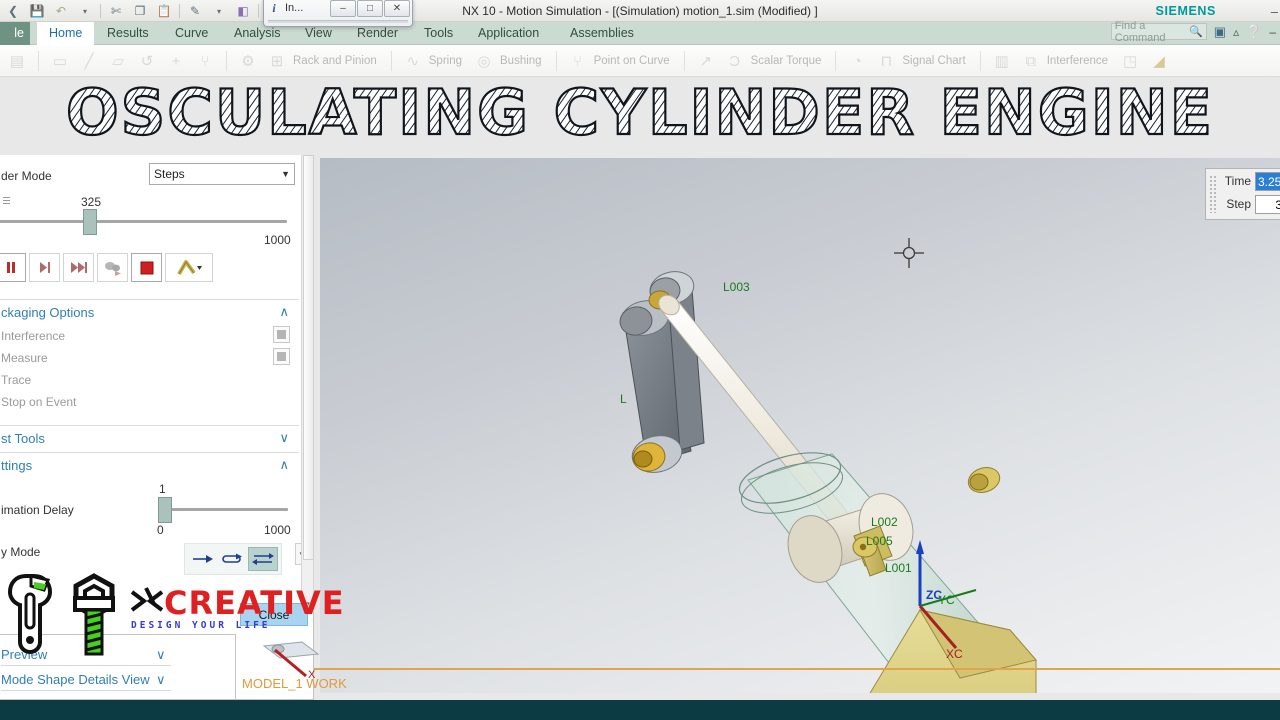 The image size is (1280, 720). What do you see at coordinates (86, 654) in the screenshot?
I see `preview-section: Preview ∨` at bounding box center [86, 654].